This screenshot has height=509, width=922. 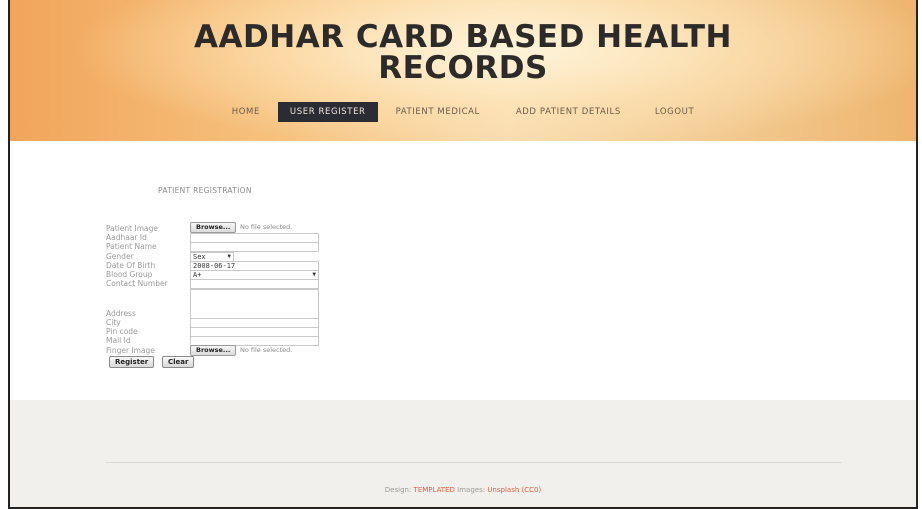 What do you see at coordinates (118, 340) in the screenshot?
I see `label-mail-id: Mail Id` at bounding box center [118, 340].